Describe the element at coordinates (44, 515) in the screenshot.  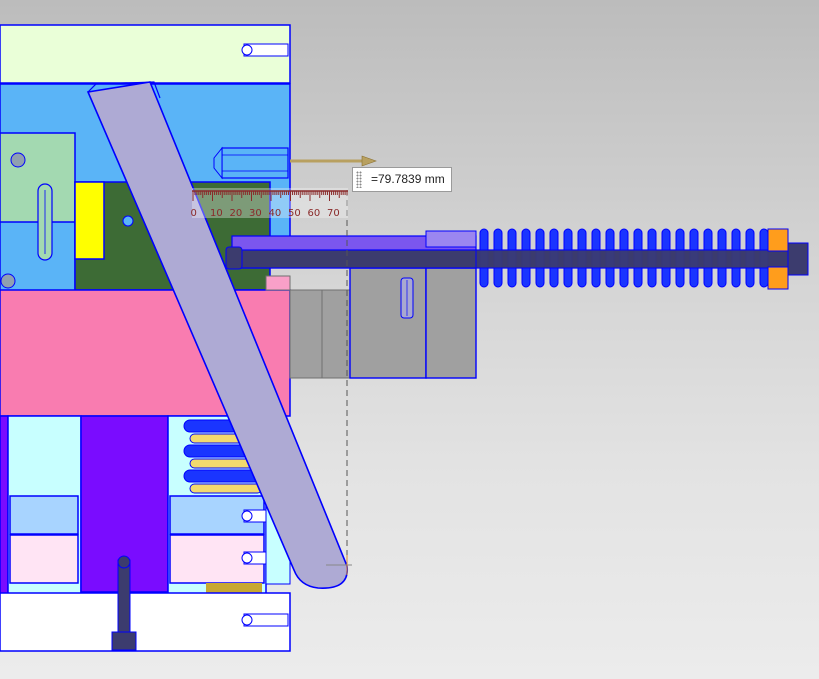
I see `blue-block-lower-left` at that location.